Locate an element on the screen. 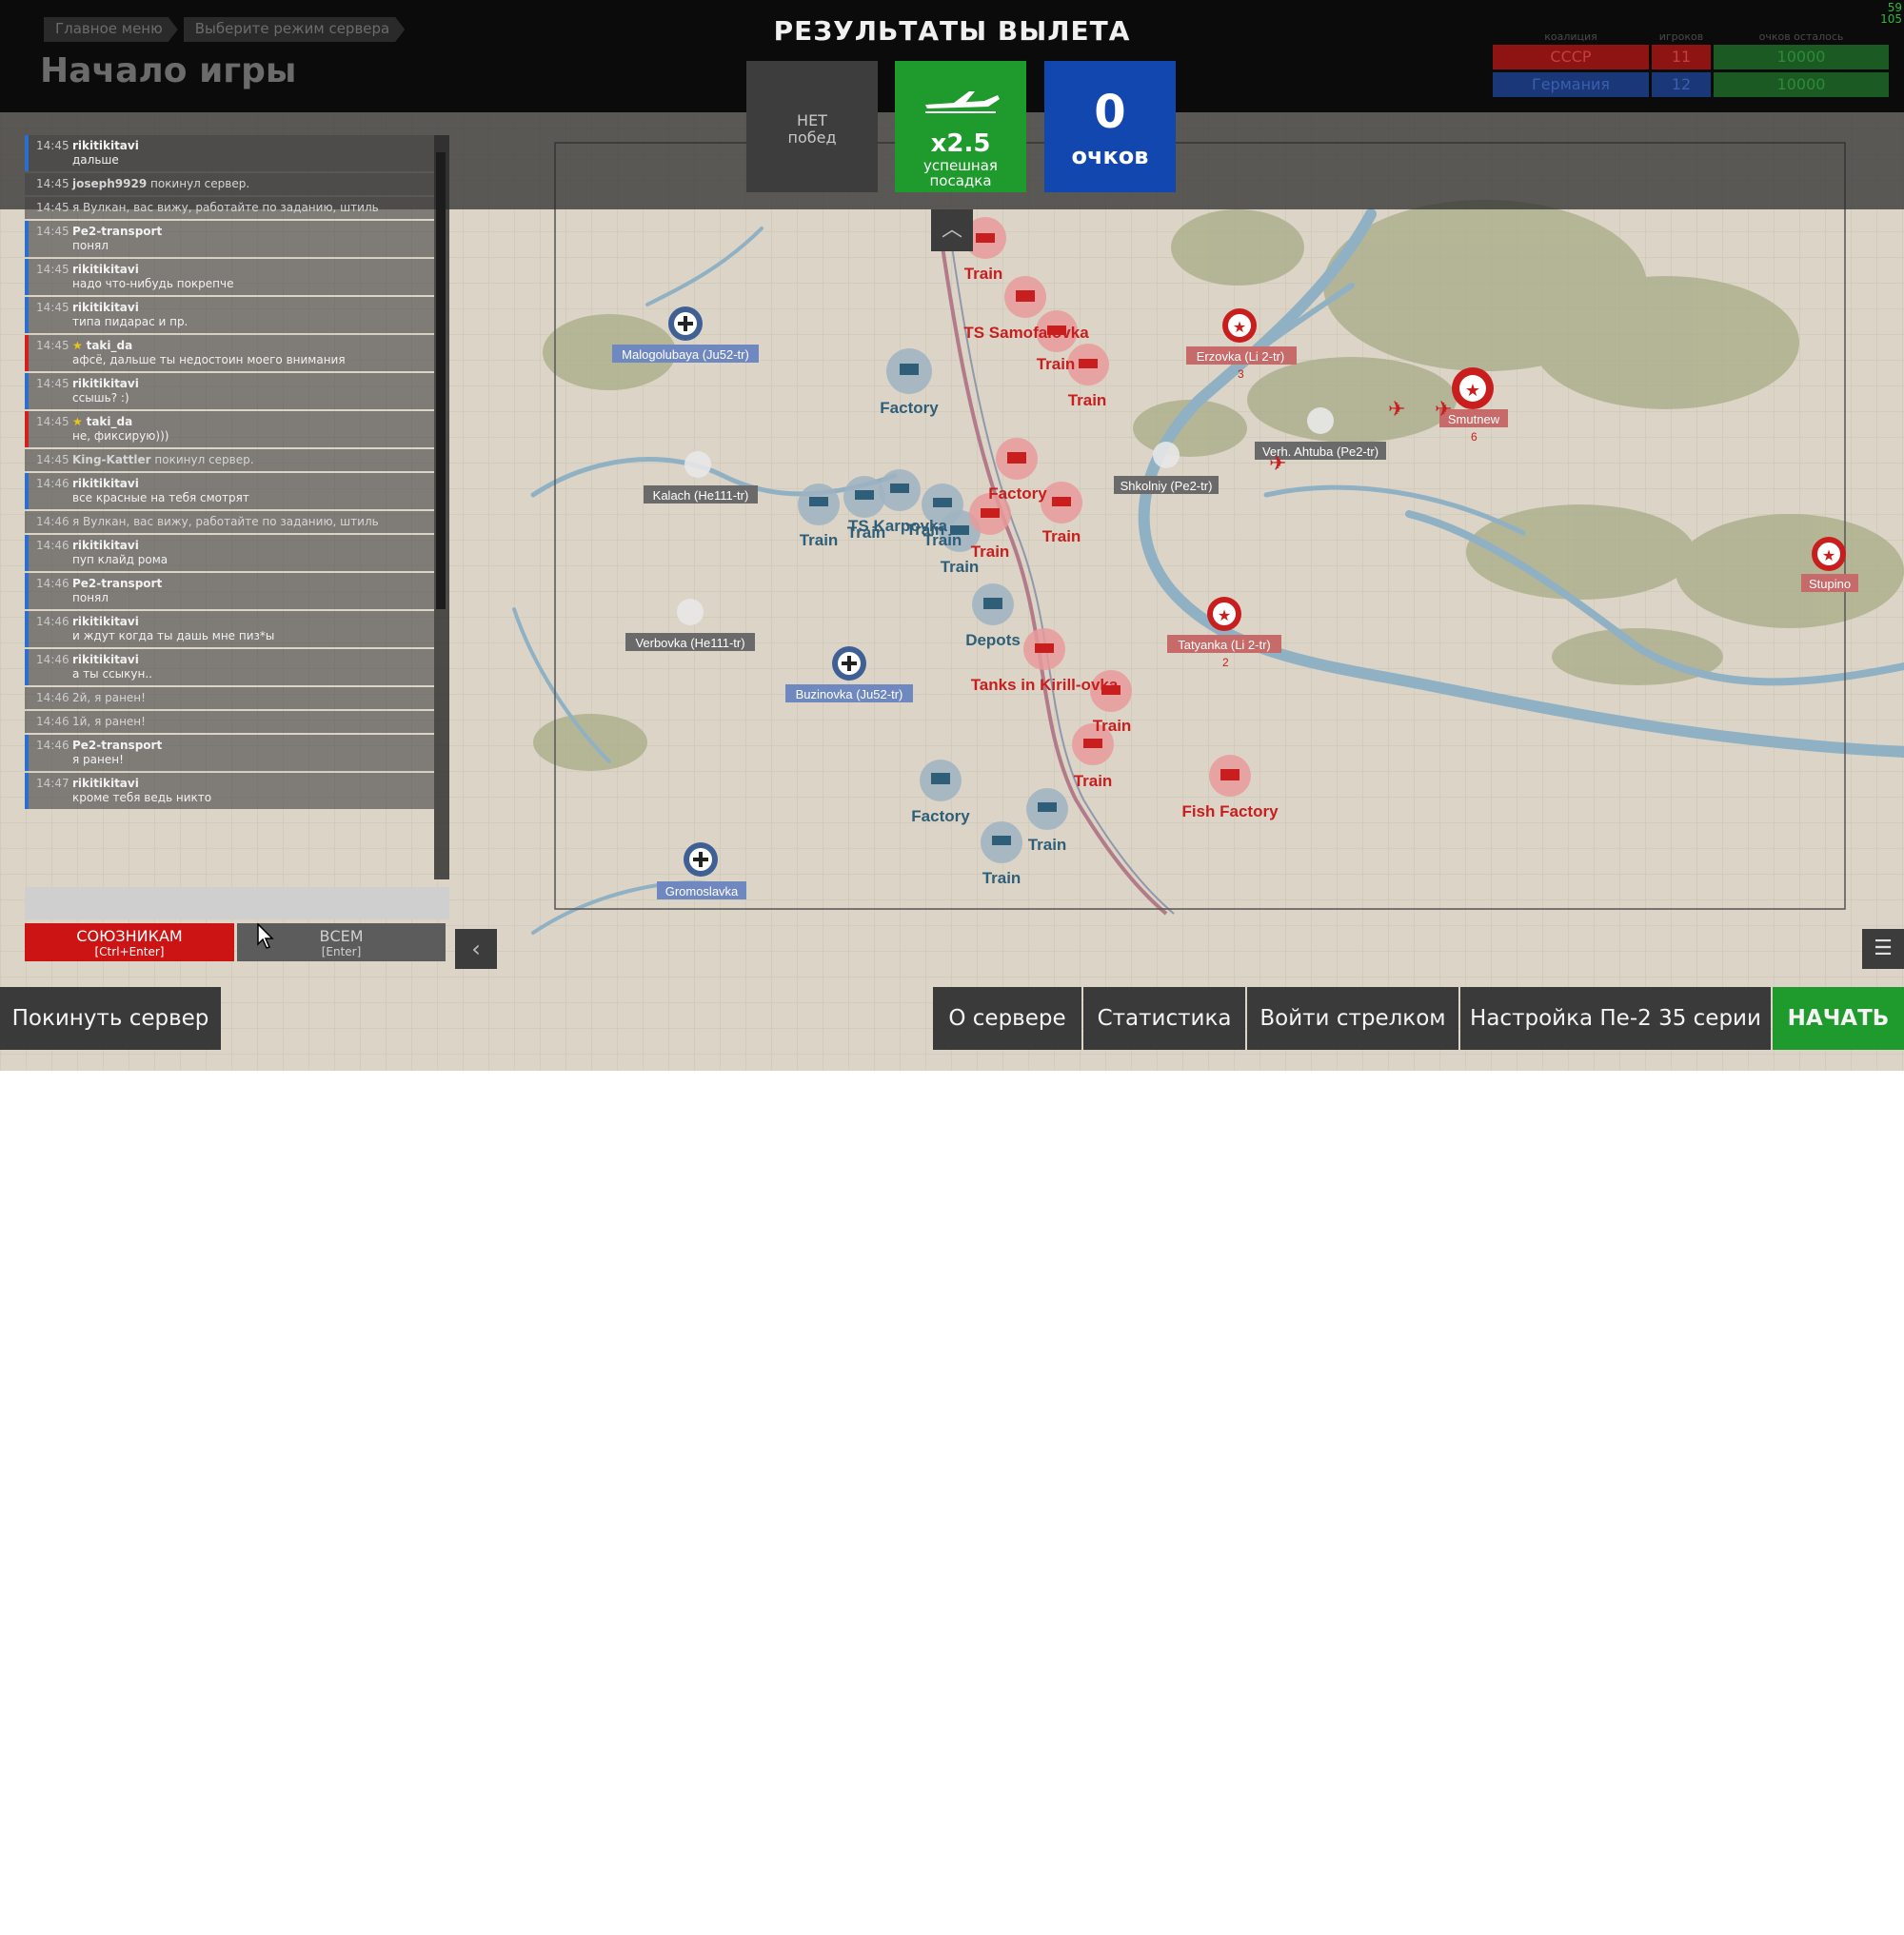 The image size is (1904, 1935). about-server-button: О сервере is located at coordinates (1007, 1018).